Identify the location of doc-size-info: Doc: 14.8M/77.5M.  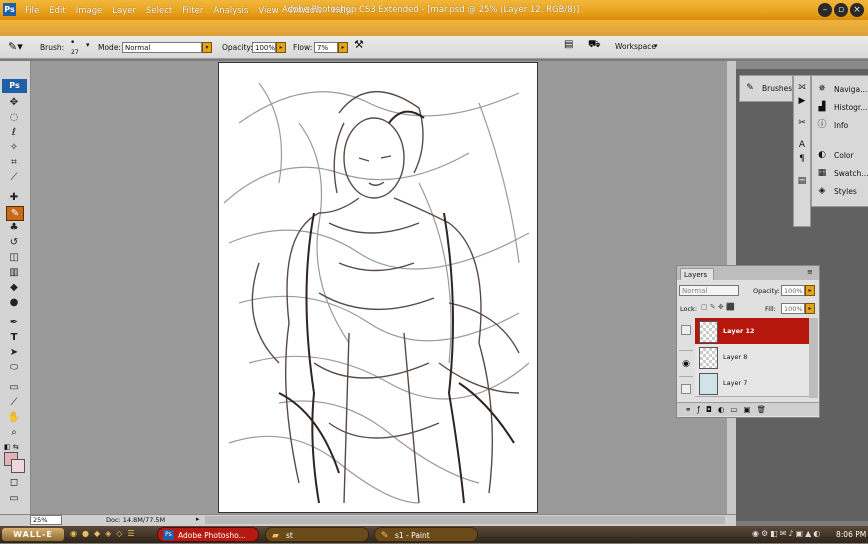
(135, 520).